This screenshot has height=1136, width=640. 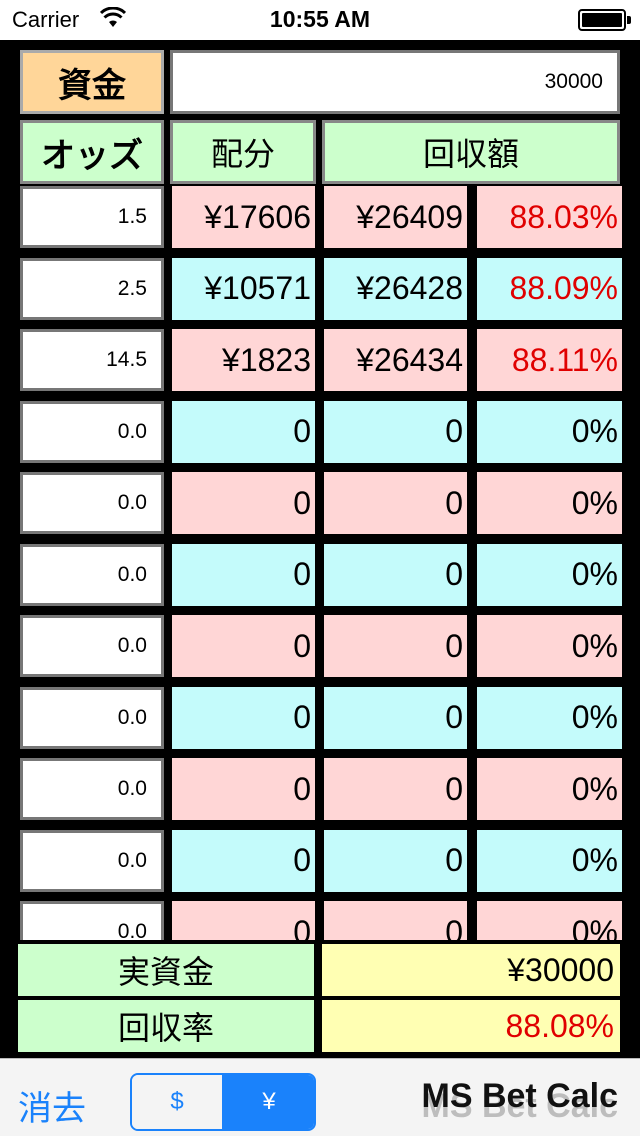 I want to click on payout-amount: ¥26409, so click(x=395, y=217).